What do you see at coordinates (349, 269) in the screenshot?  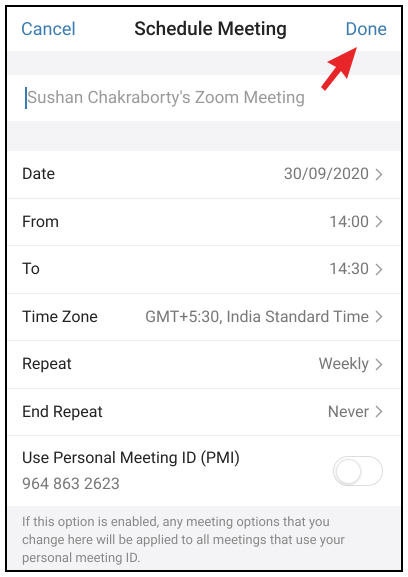 I see `setting-value: 14:30` at bounding box center [349, 269].